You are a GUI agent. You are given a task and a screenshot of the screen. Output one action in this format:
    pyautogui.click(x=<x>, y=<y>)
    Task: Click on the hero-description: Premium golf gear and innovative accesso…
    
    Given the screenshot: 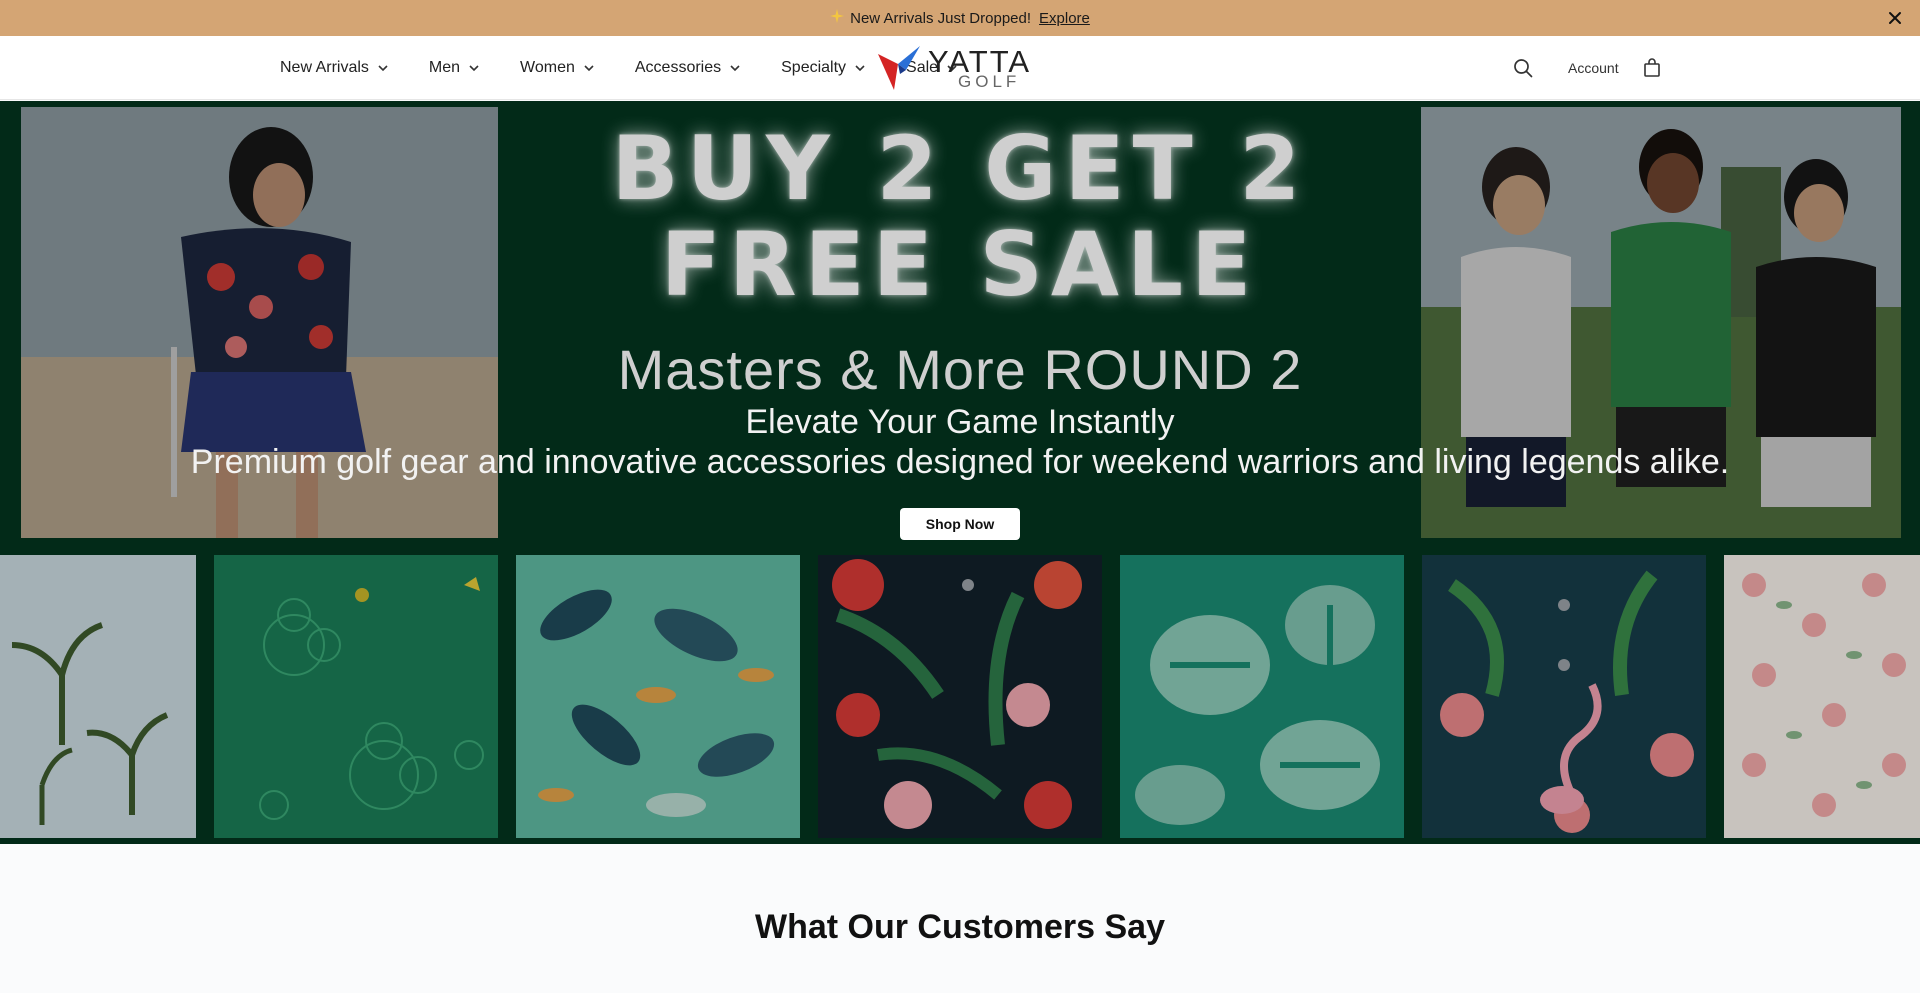 What is the action you would take?
    pyautogui.click(x=960, y=462)
    